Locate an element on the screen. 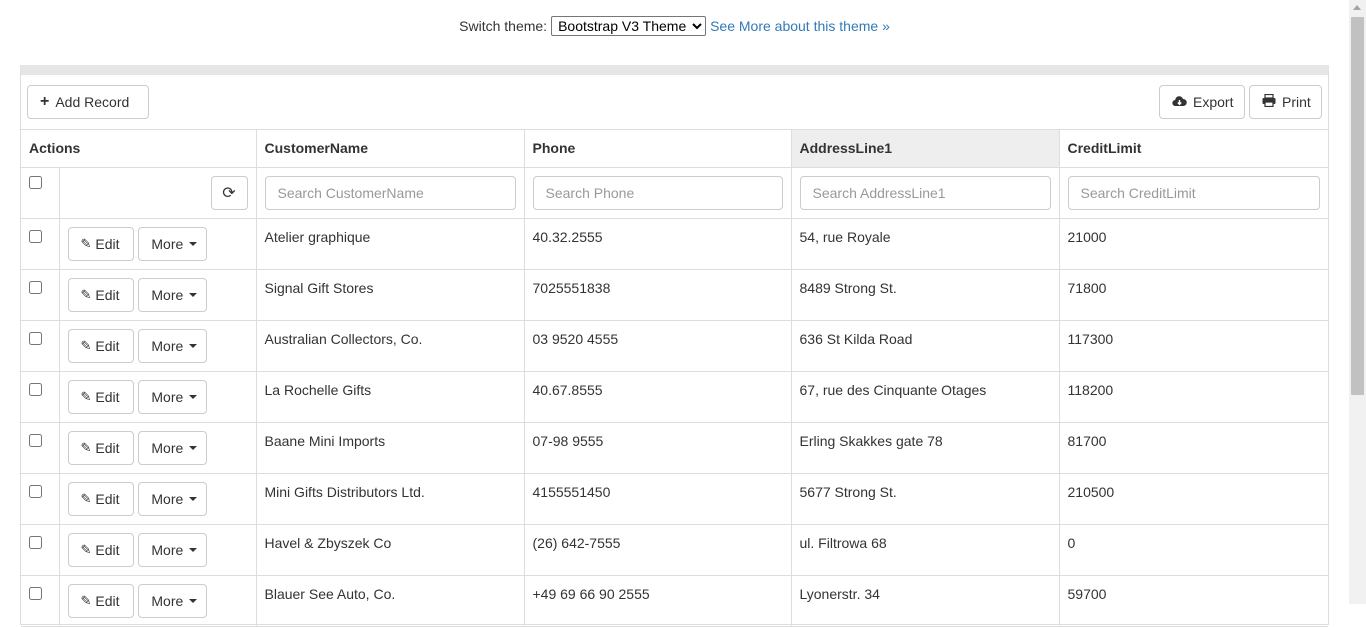  address-cell: 8489 Strong St. is located at coordinates (925, 295).